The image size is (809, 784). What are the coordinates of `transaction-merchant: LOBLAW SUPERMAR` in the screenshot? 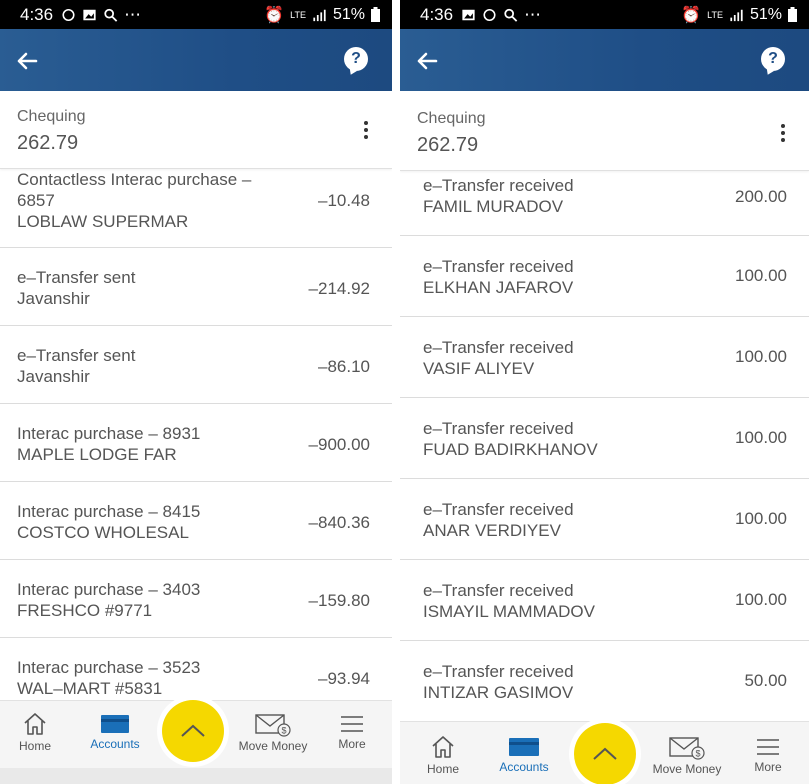 It's located at (103, 221).